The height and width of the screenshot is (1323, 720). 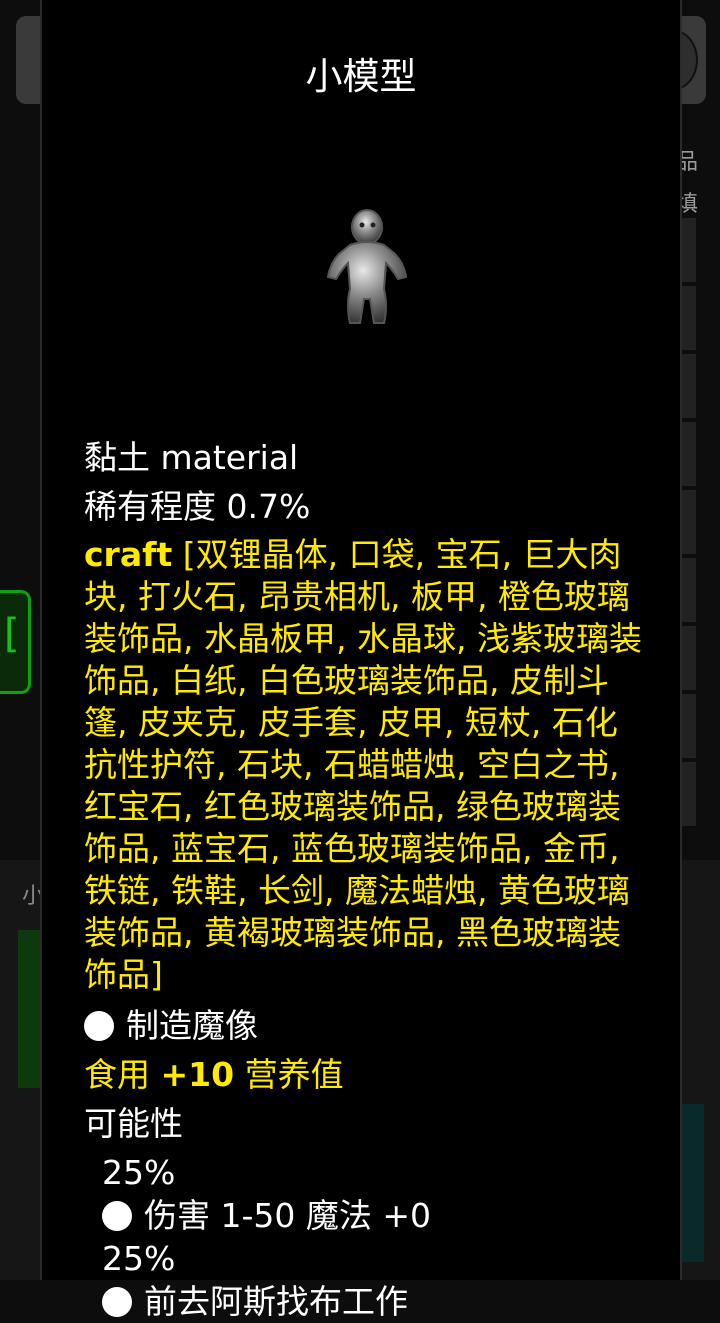 What do you see at coordinates (133, 1123) in the screenshot?
I see `possibility-label: 可能性` at bounding box center [133, 1123].